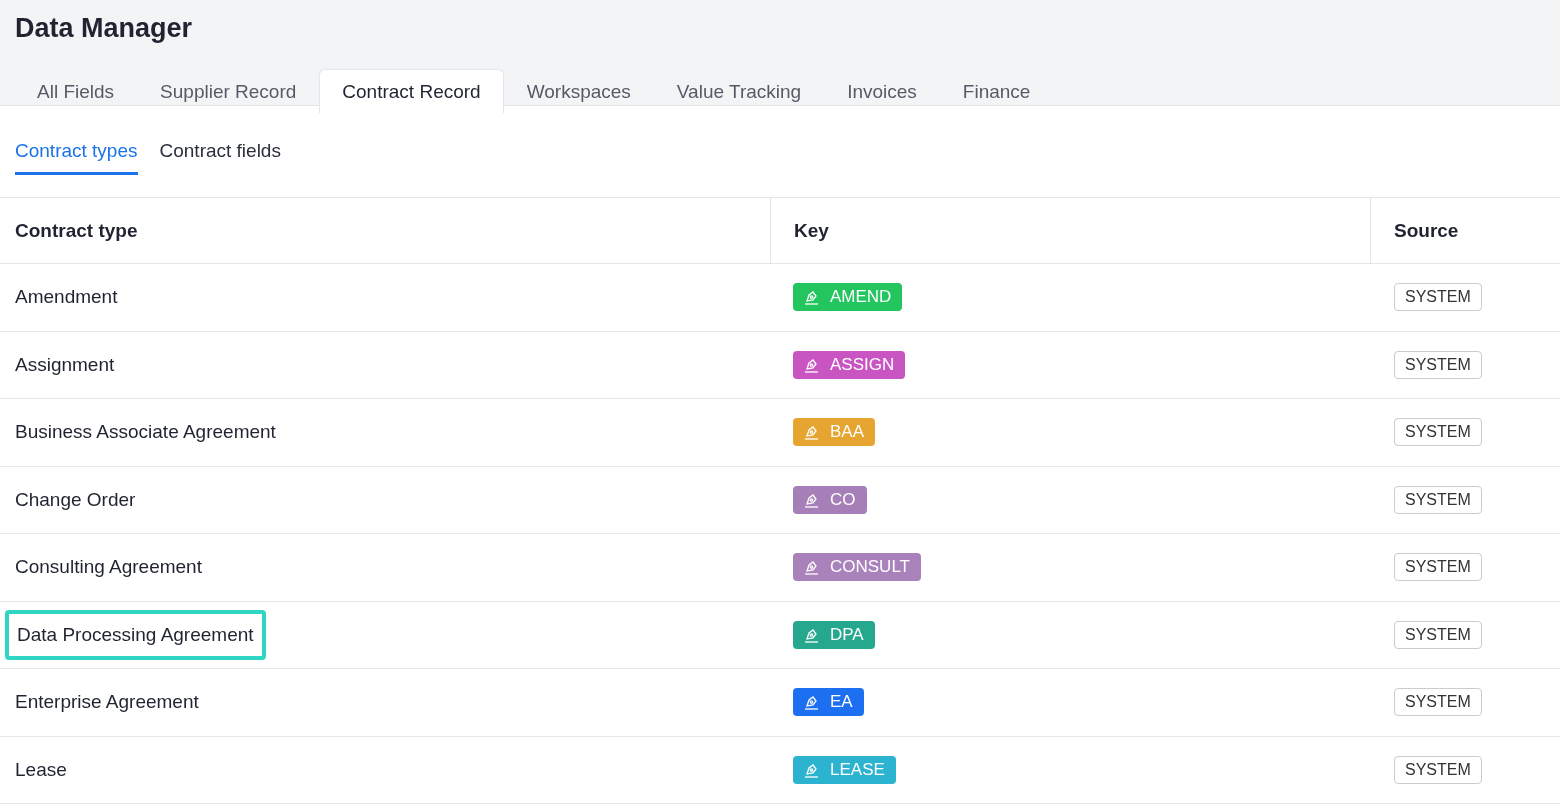 Image resolution: width=1560 pixels, height=804 pixels. Describe the element at coordinates (857, 567) in the screenshot. I see `key-tag: CONSULT` at that location.